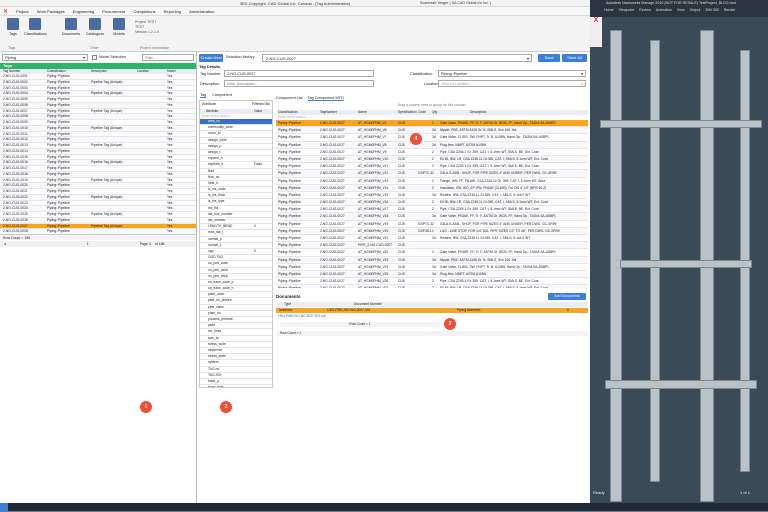 Image resolution: width=768 pixels, height=512 pixels. I want to click on menu-administration: Administration, so click(201, 11).